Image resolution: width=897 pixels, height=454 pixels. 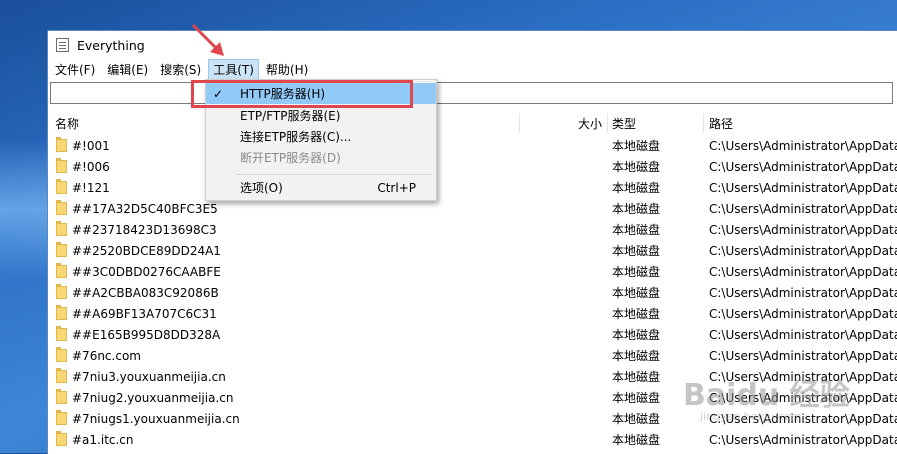 I want to click on menu-separator, so click(x=334, y=174).